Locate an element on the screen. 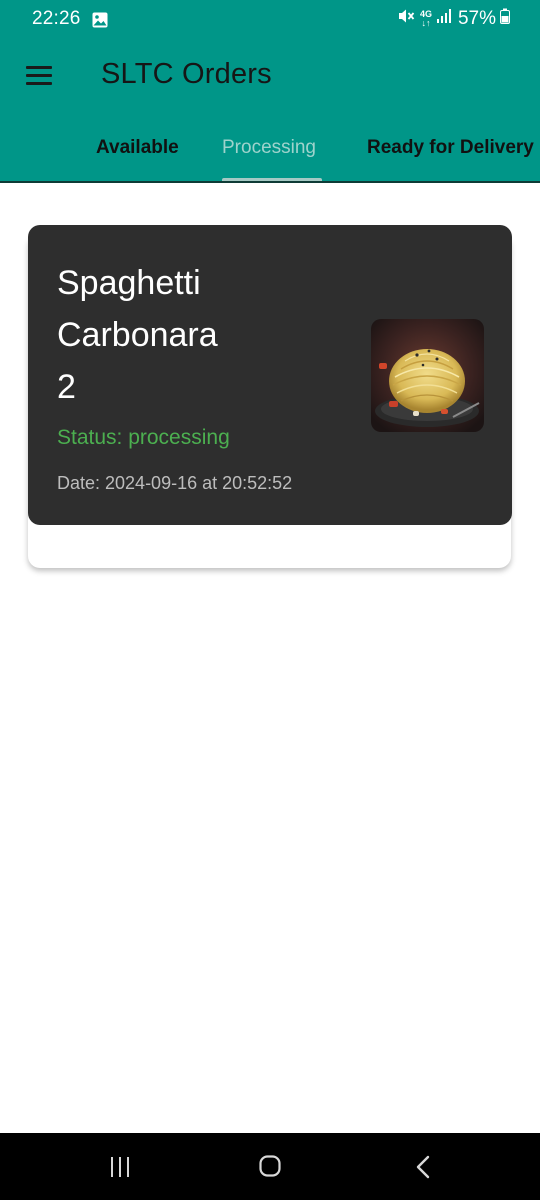 The image size is (540, 1200). hamburger-menu-icon is located at coordinates (39, 76).